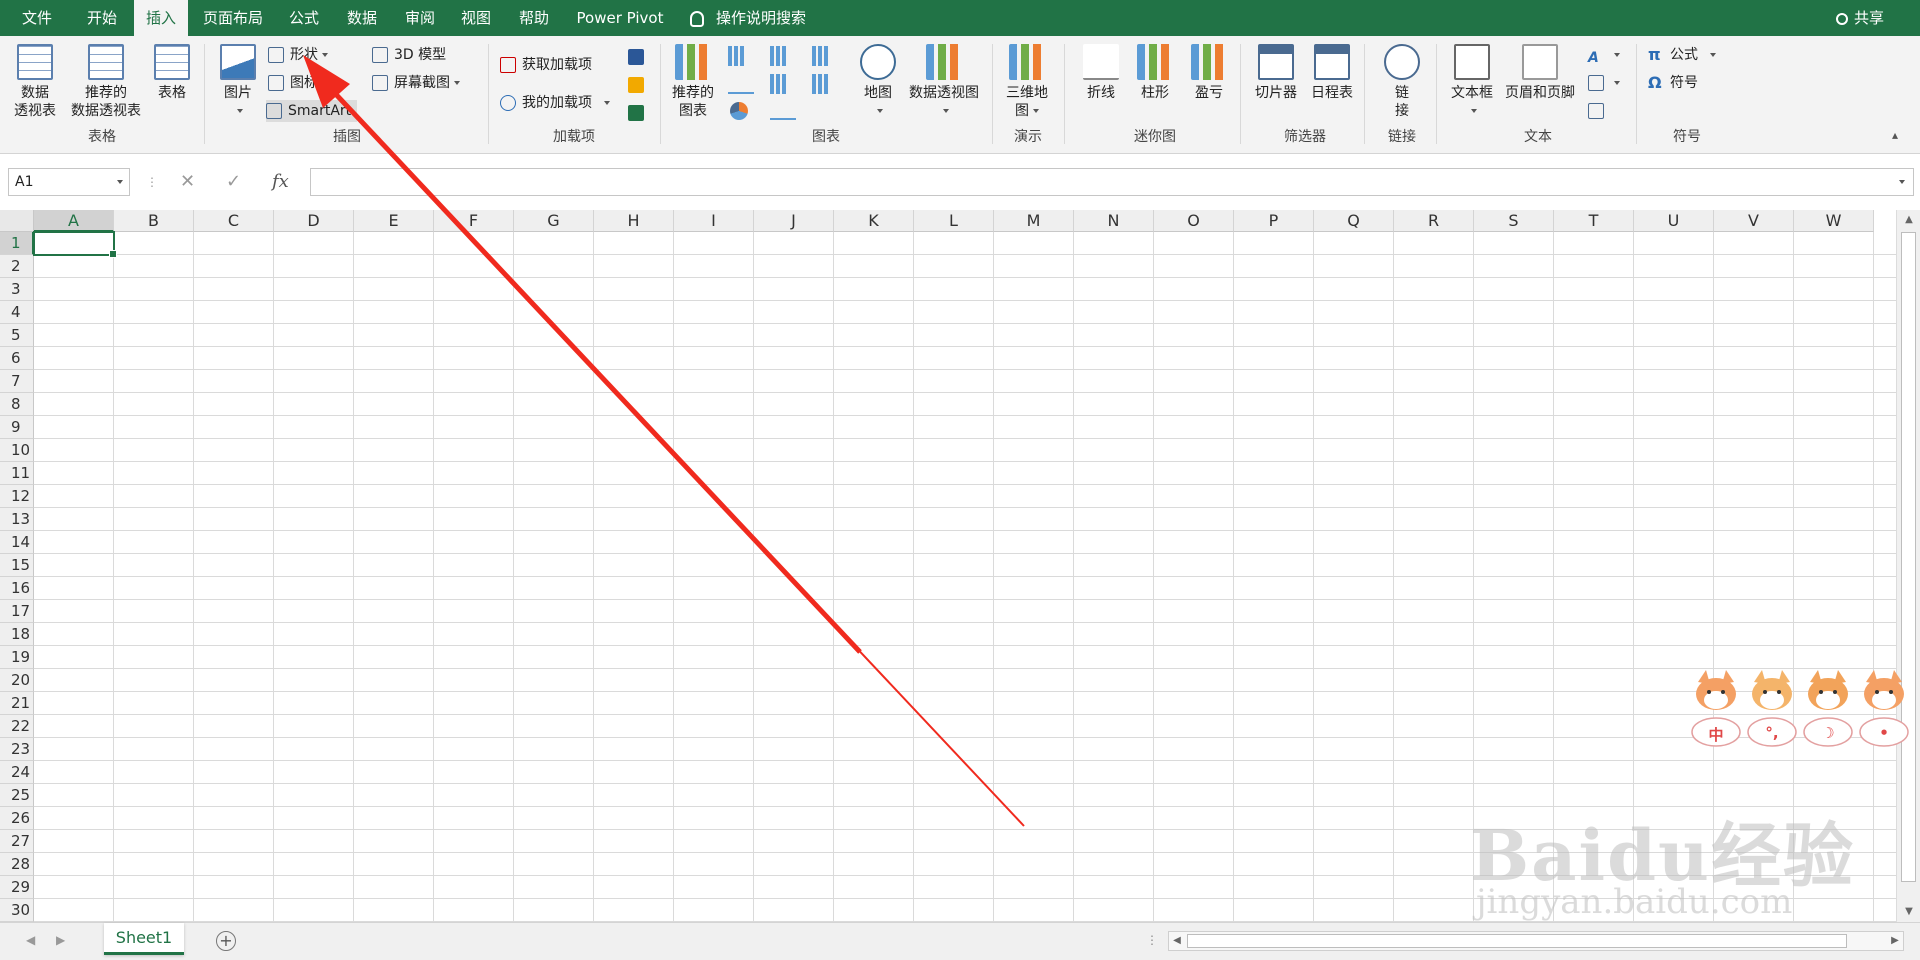 The width and height of the screenshot is (1920, 960). Describe the element at coordinates (534, 18) in the screenshot. I see `tab-help: 帮助` at that location.